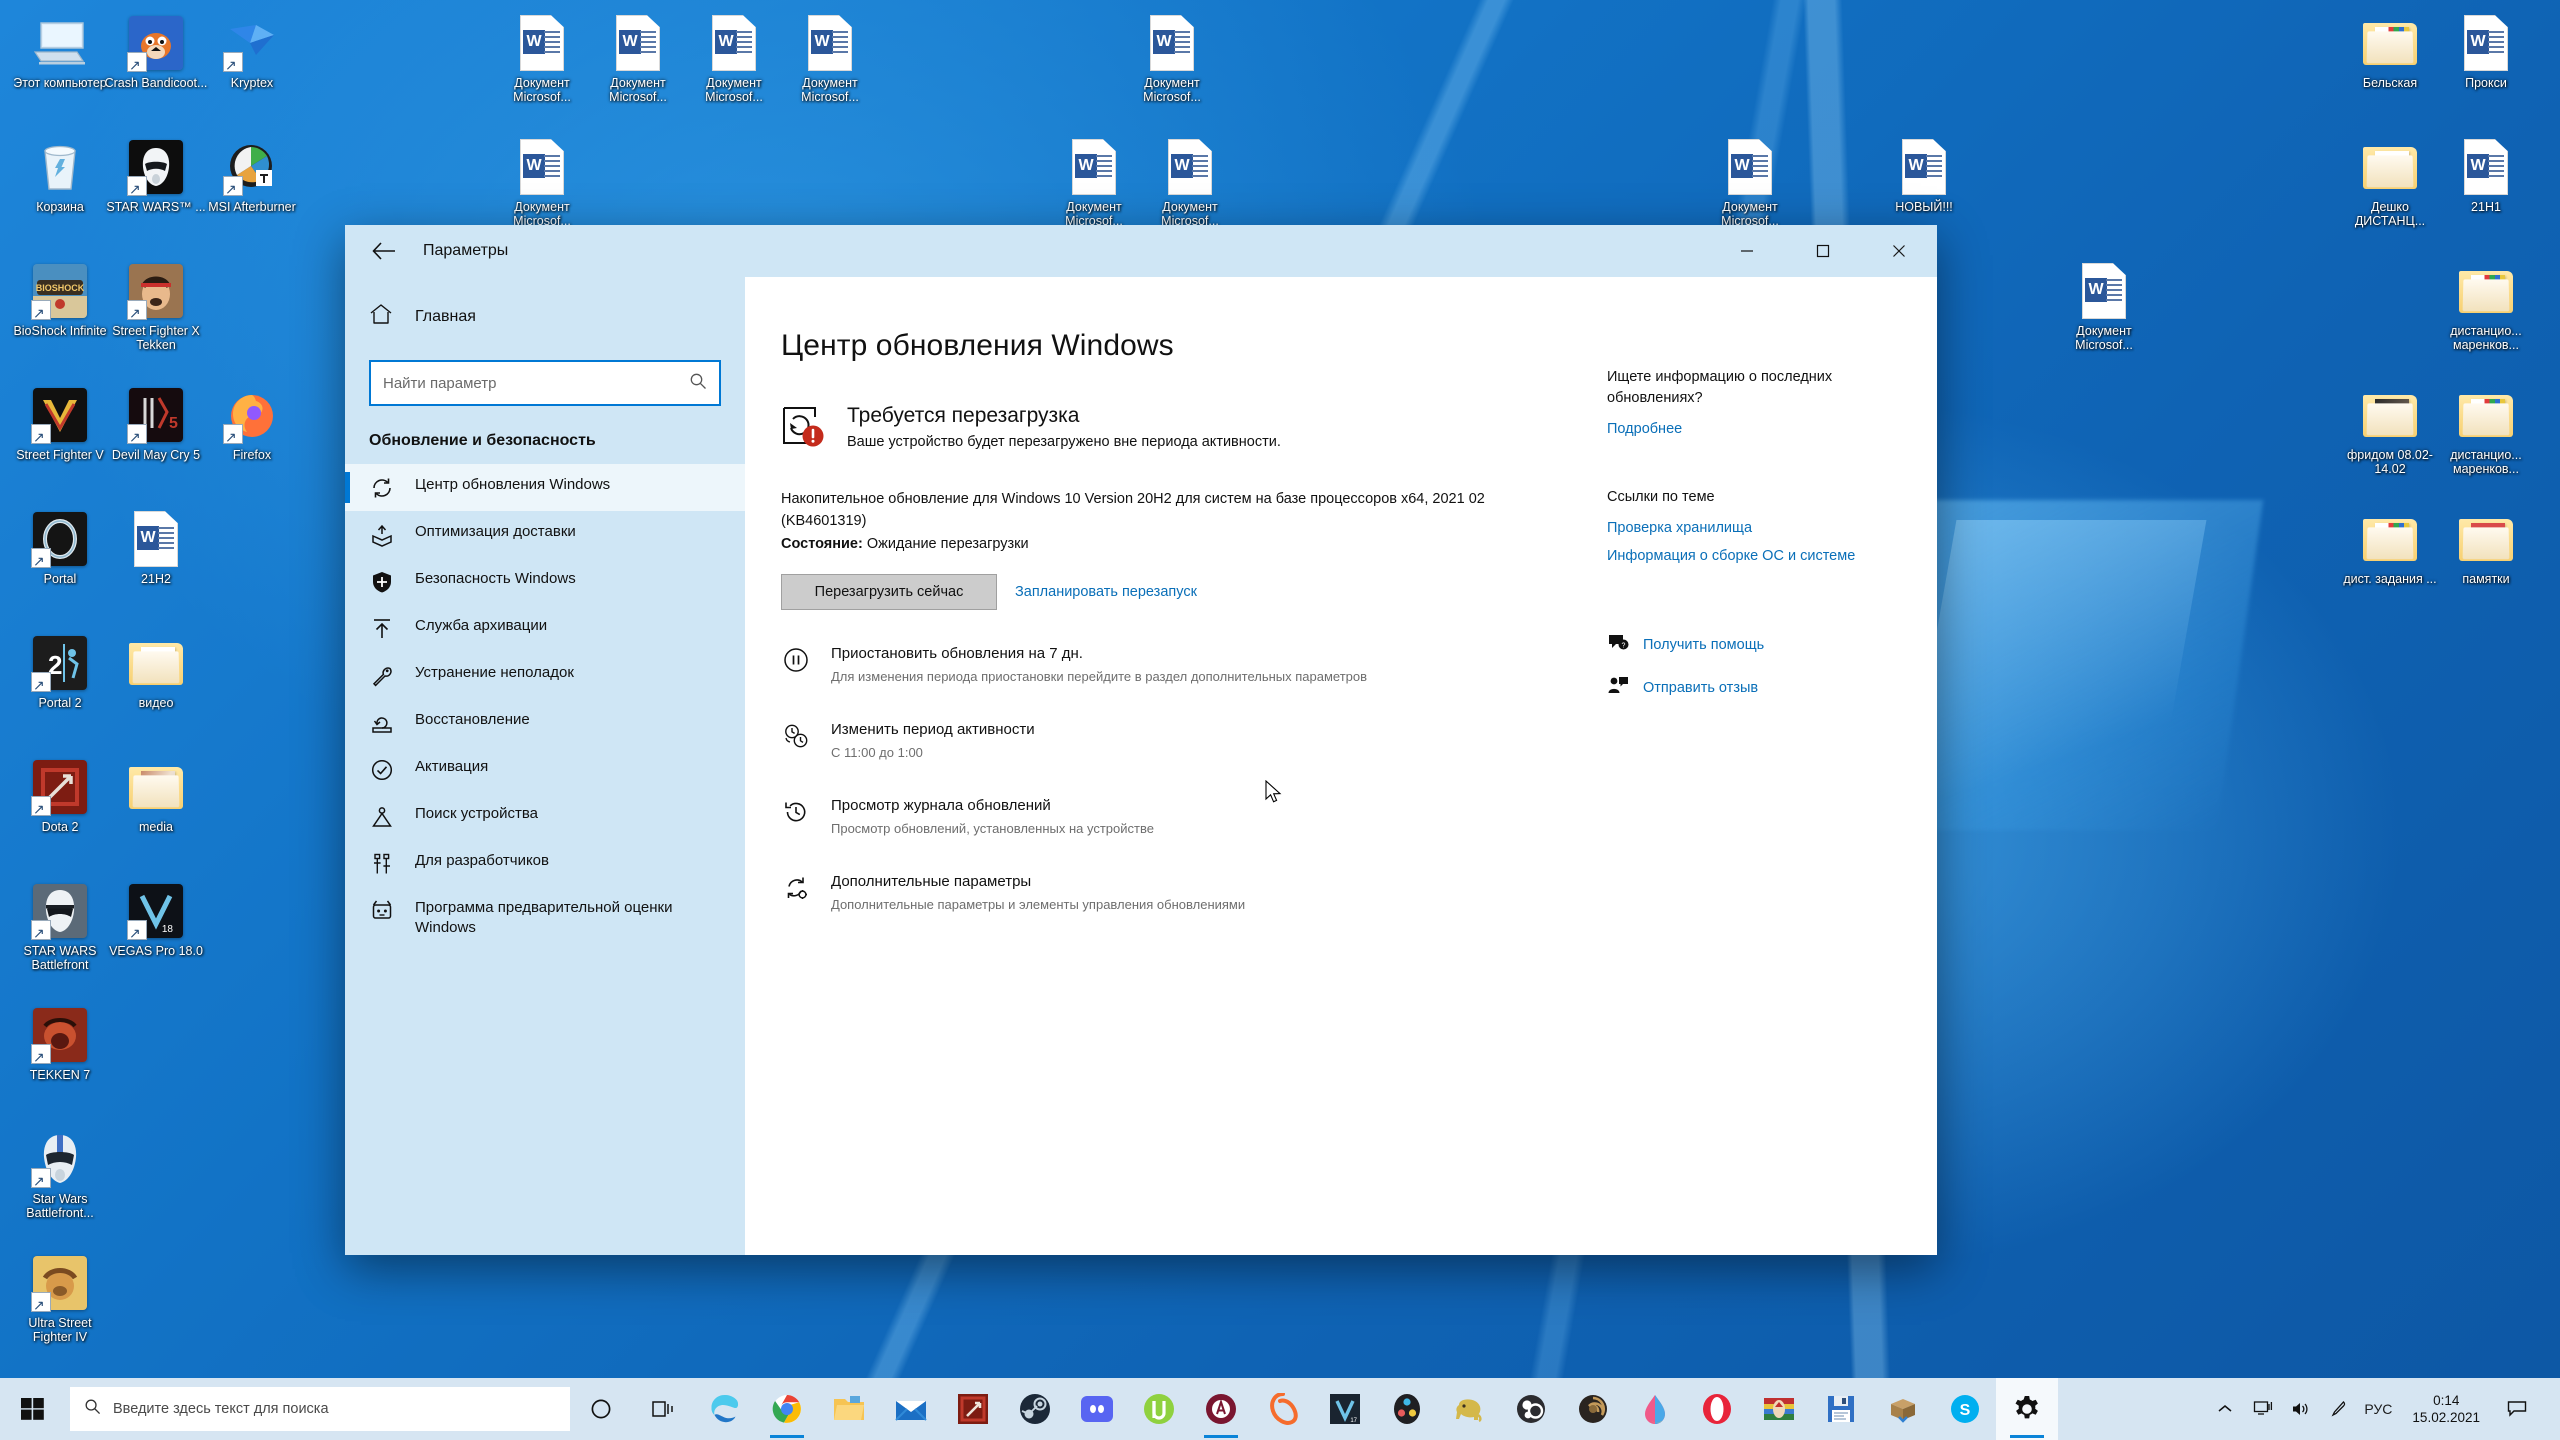 The width and height of the screenshot is (2560, 1440). What do you see at coordinates (60, 548) in the screenshot?
I see `desktop-icon: Portal` at bounding box center [60, 548].